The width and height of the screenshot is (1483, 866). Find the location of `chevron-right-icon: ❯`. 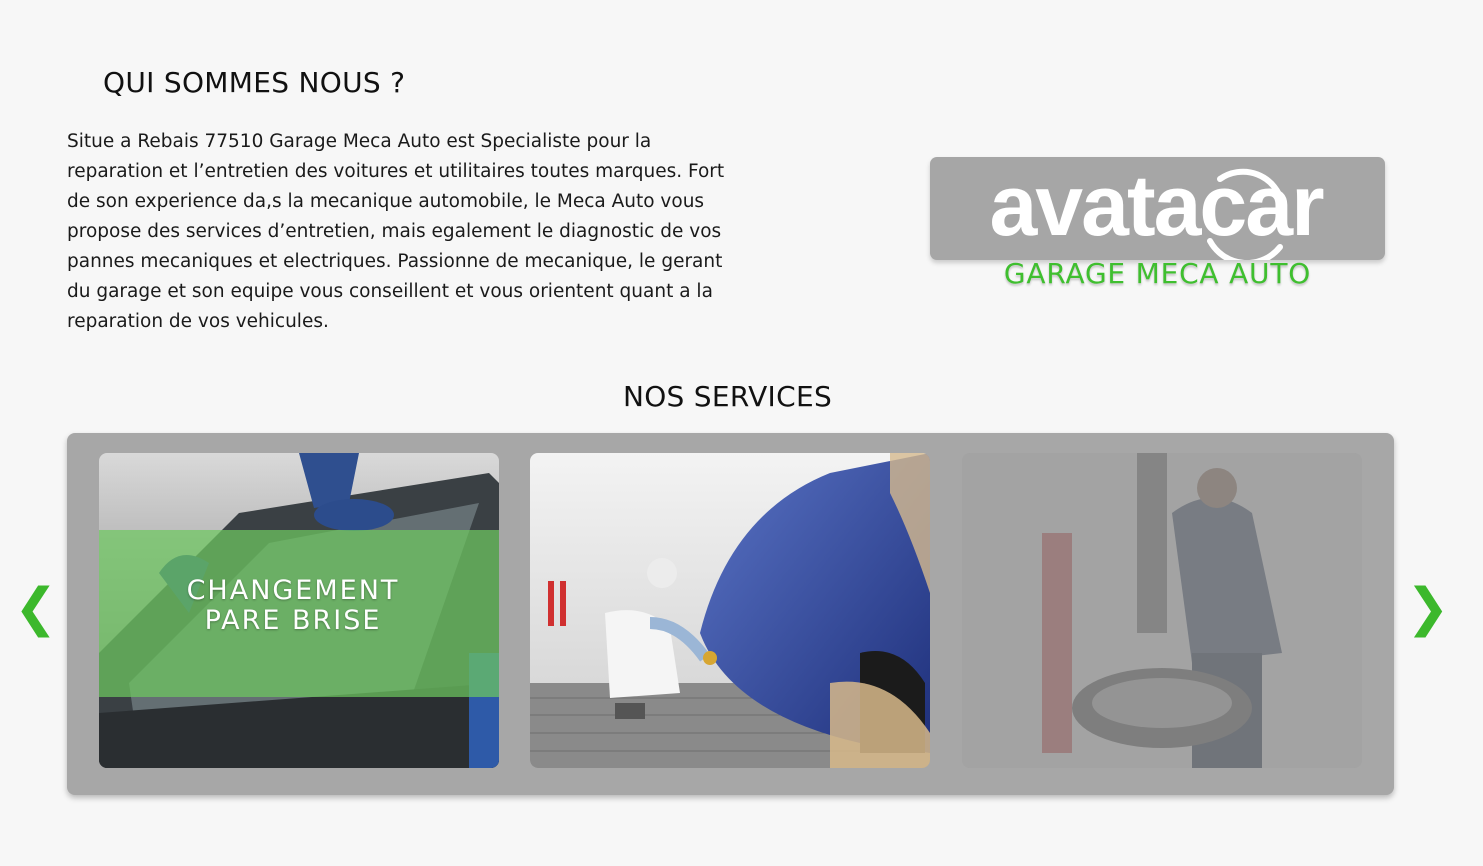

chevron-right-icon: ❯ is located at coordinates (1428, 608).